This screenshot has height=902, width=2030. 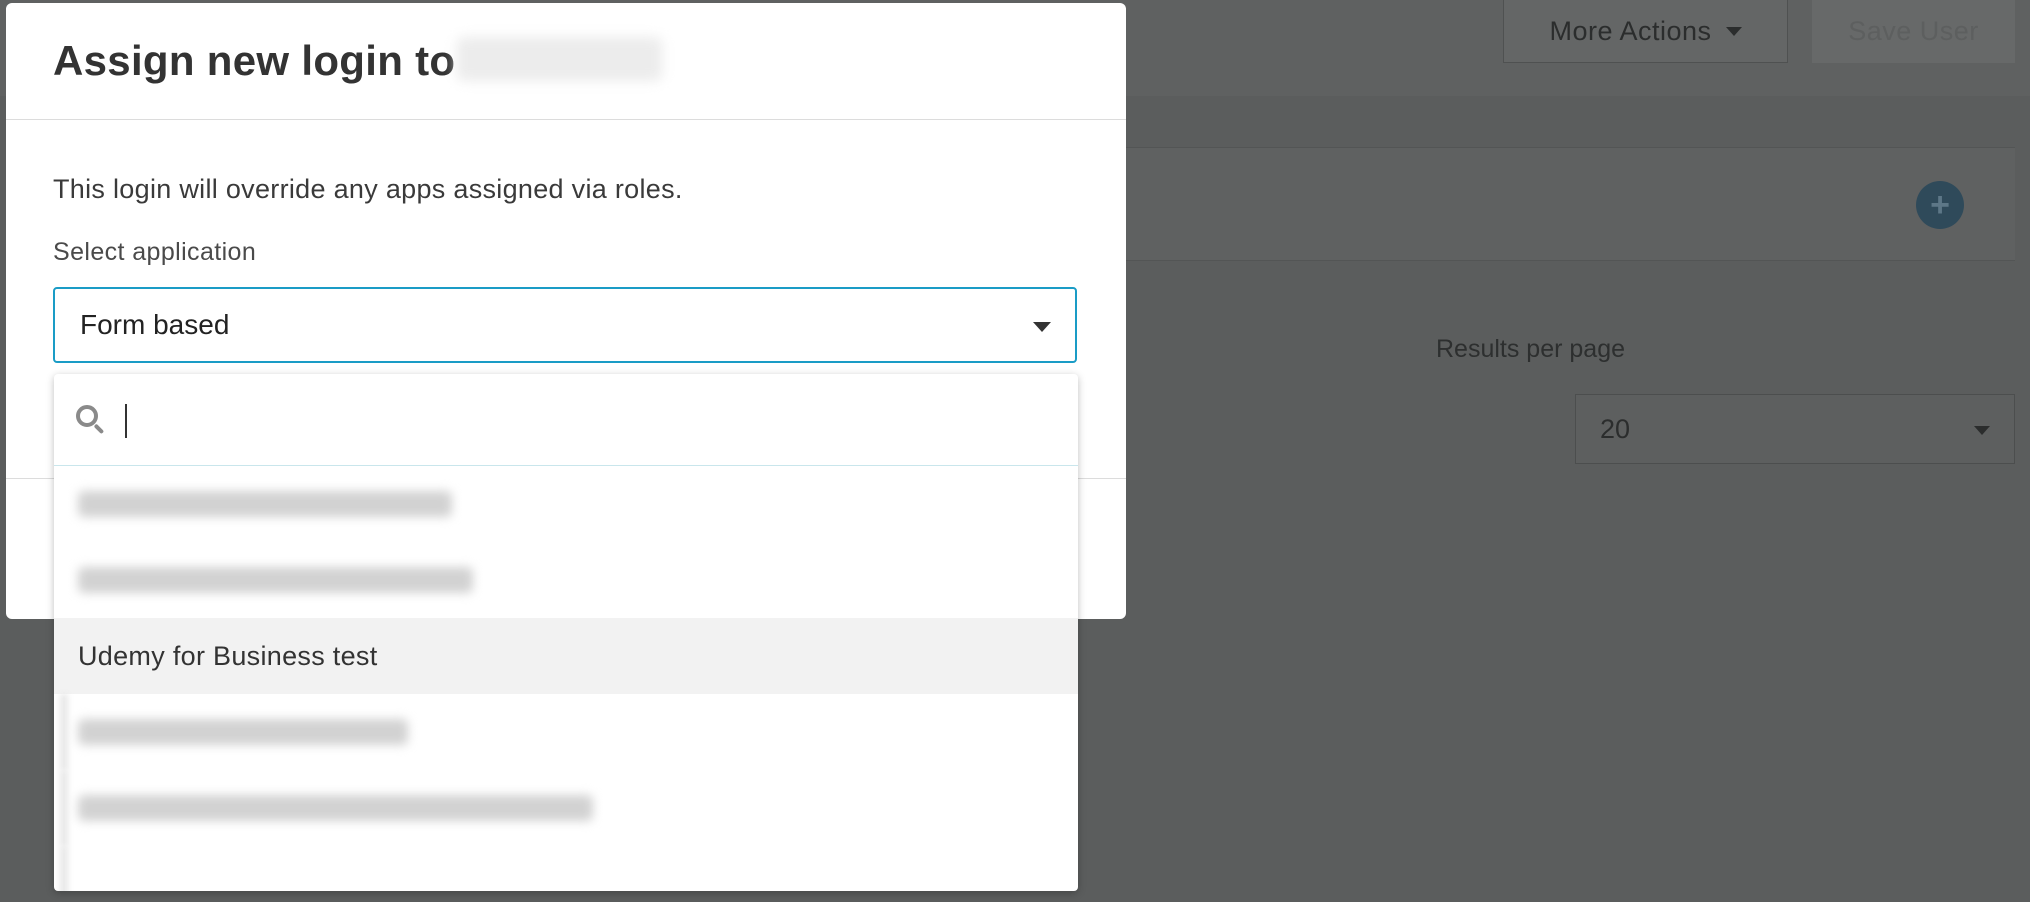 What do you see at coordinates (1567, 204) in the screenshot?
I see `background-card` at bounding box center [1567, 204].